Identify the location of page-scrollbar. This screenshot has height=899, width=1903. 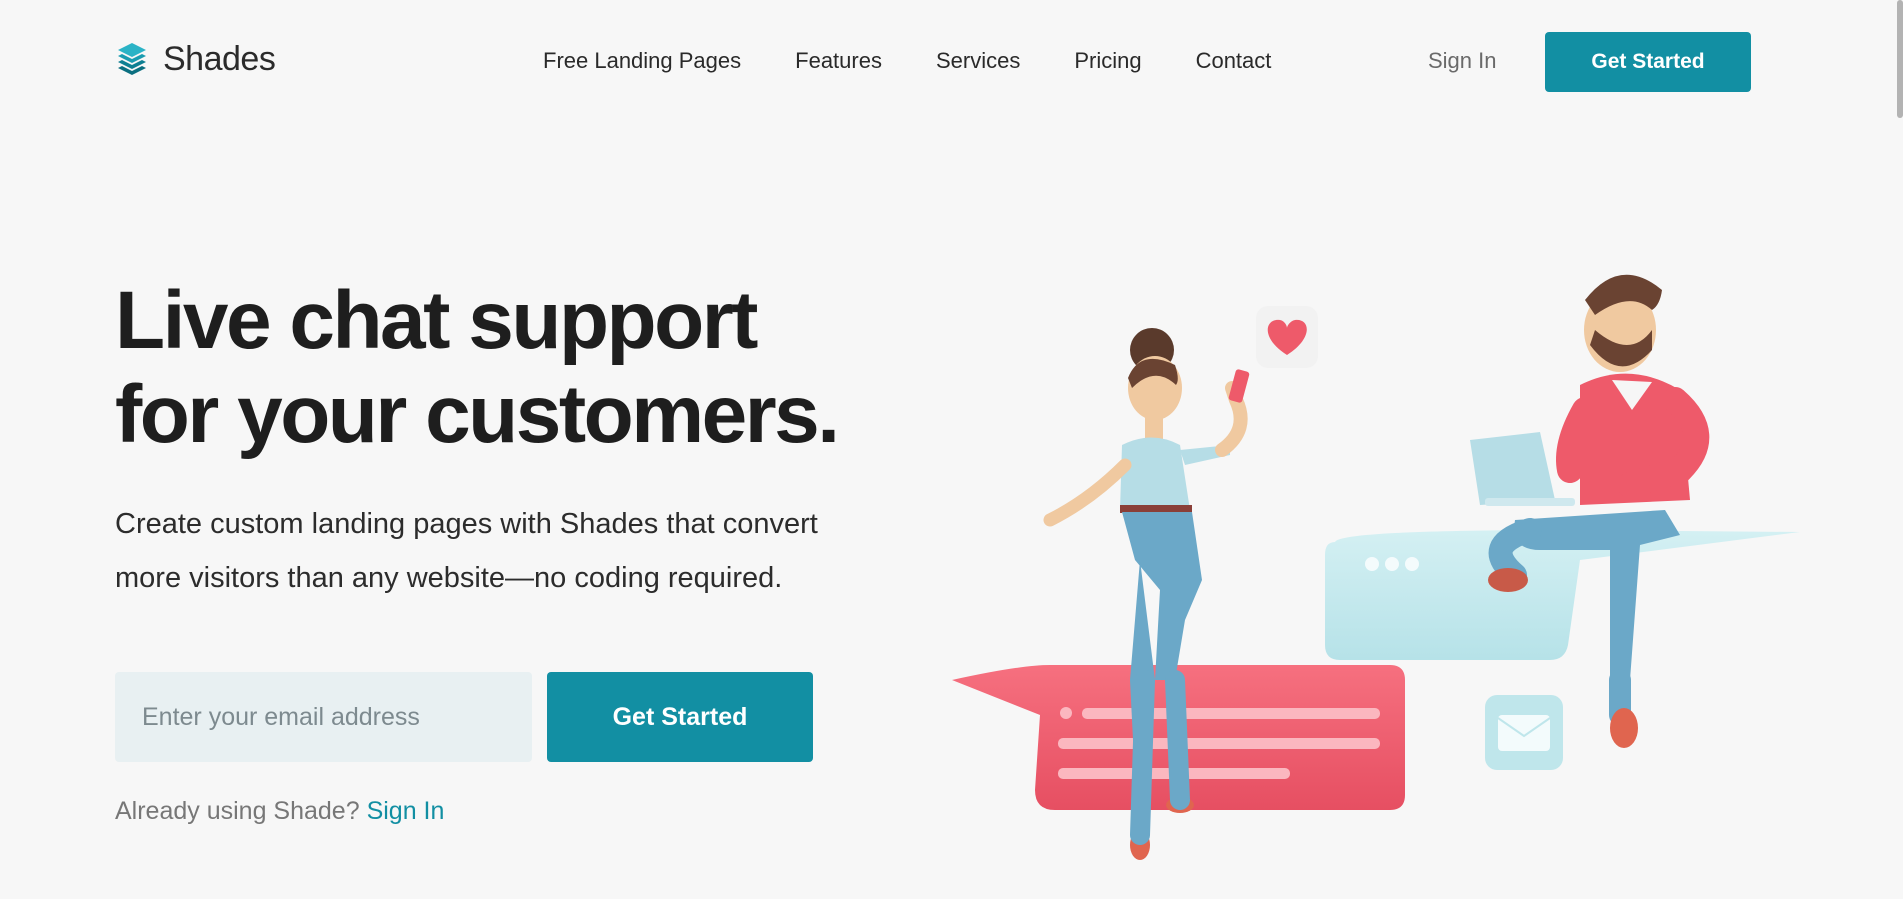
(1900, 59).